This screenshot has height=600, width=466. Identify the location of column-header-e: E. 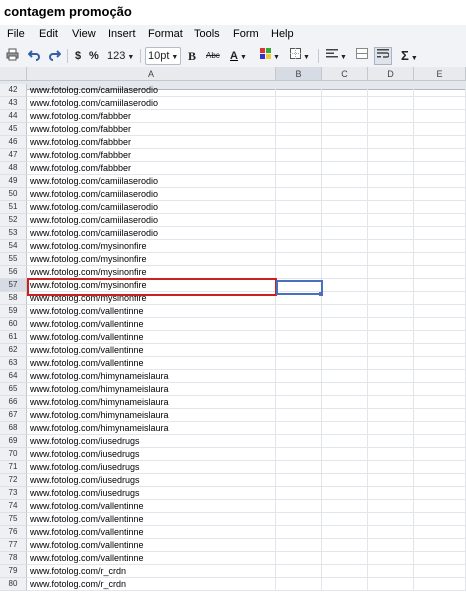
(440, 74).